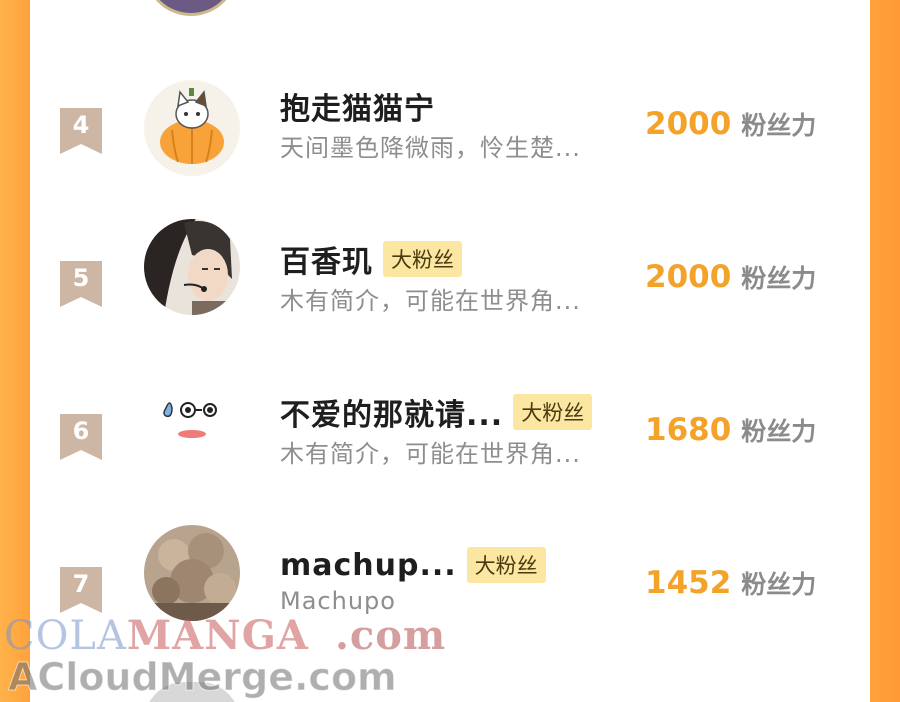 This screenshot has height=702, width=900. What do you see at coordinates (338, 601) in the screenshot?
I see `user-description: Machupo` at bounding box center [338, 601].